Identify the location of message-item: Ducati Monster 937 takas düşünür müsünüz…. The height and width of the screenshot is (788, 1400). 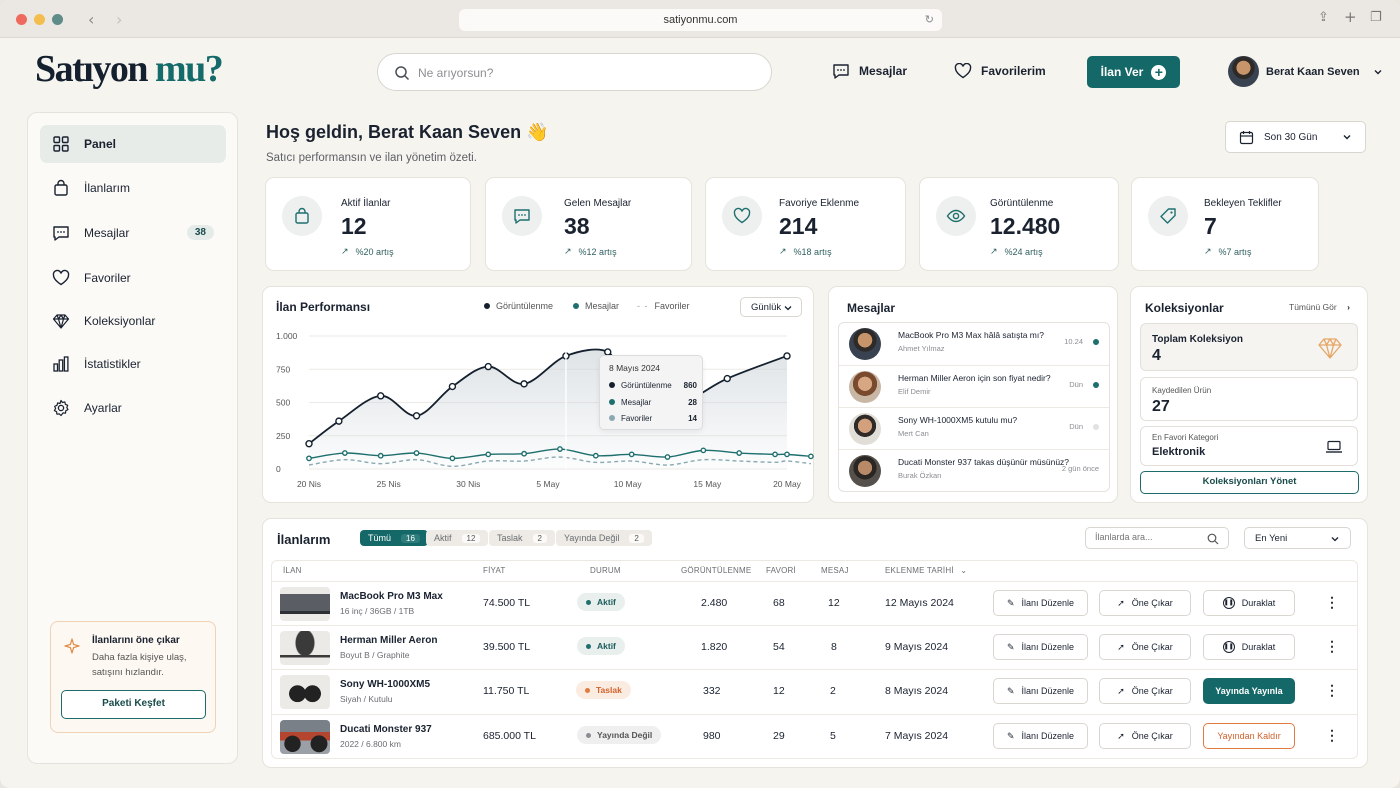
(974, 470).